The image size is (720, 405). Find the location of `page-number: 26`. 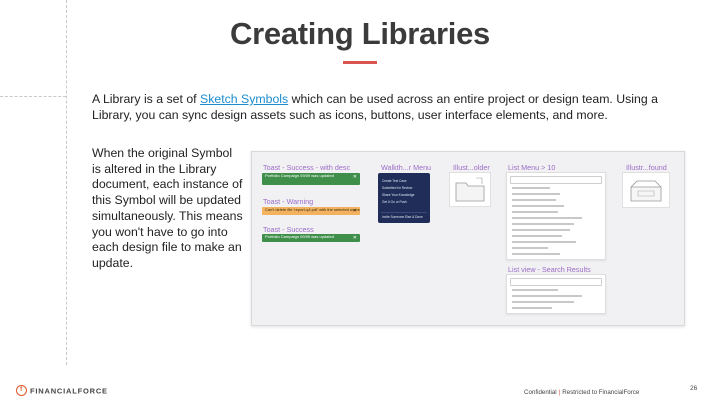

page-number: 26 is located at coordinates (694, 388).